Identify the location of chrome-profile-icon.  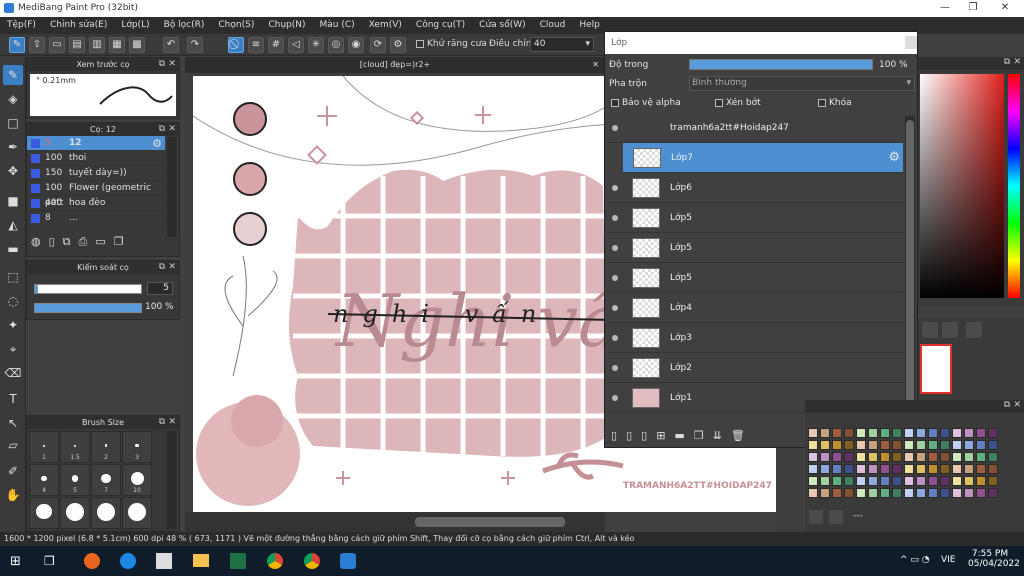
(312, 561).